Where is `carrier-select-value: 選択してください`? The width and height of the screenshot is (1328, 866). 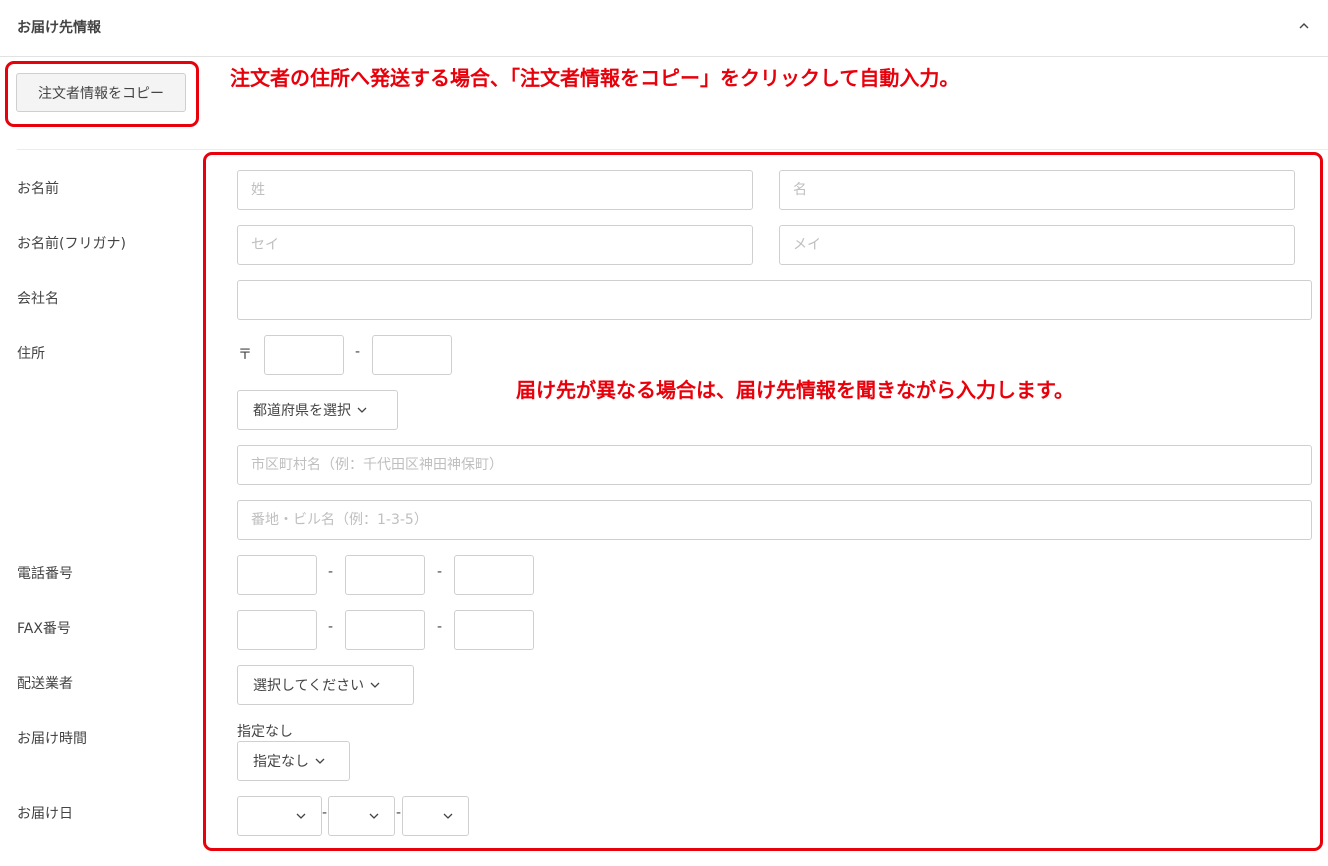 carrier-select-value: 選択してください is located at coordinates (309, 686).